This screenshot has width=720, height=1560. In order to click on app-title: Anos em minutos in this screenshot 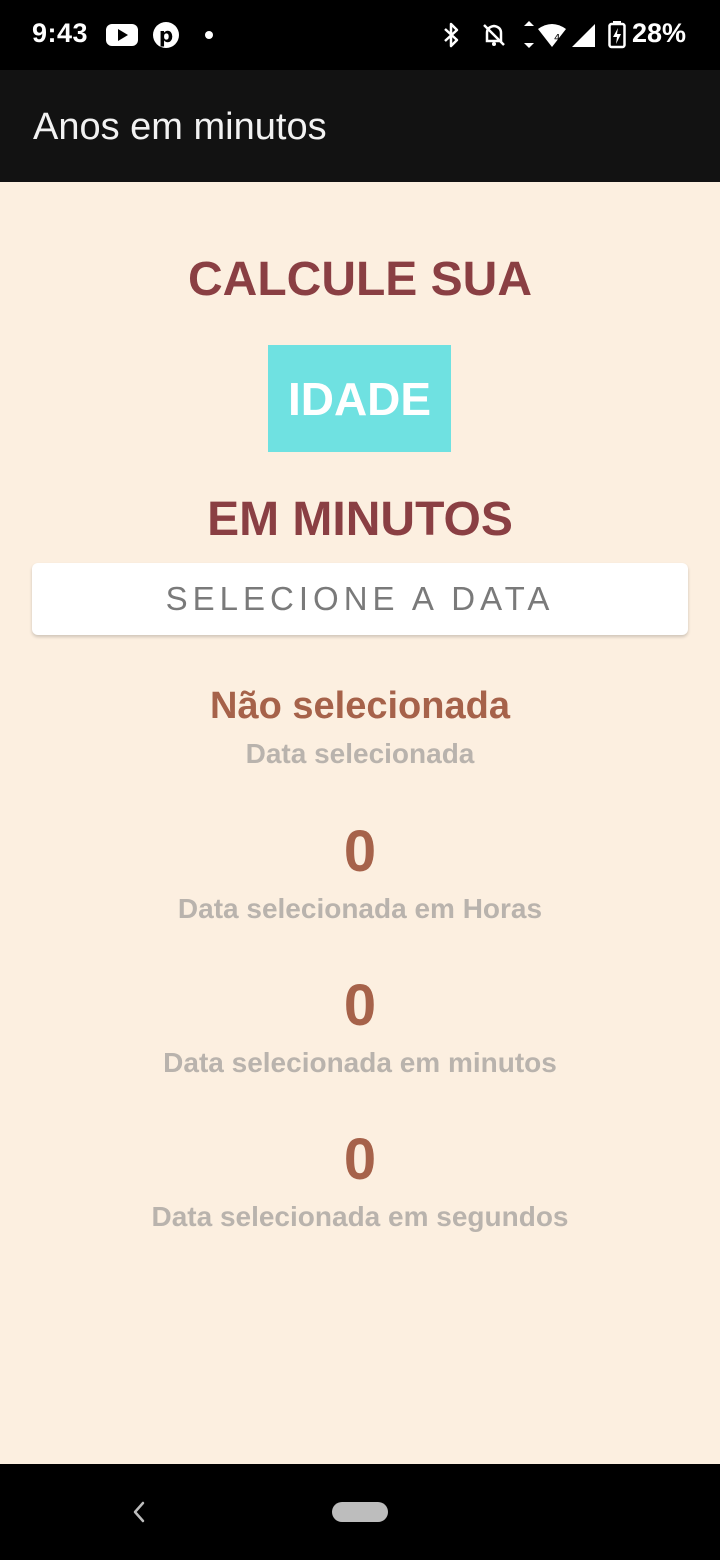, I will do `click(180, 127)`.